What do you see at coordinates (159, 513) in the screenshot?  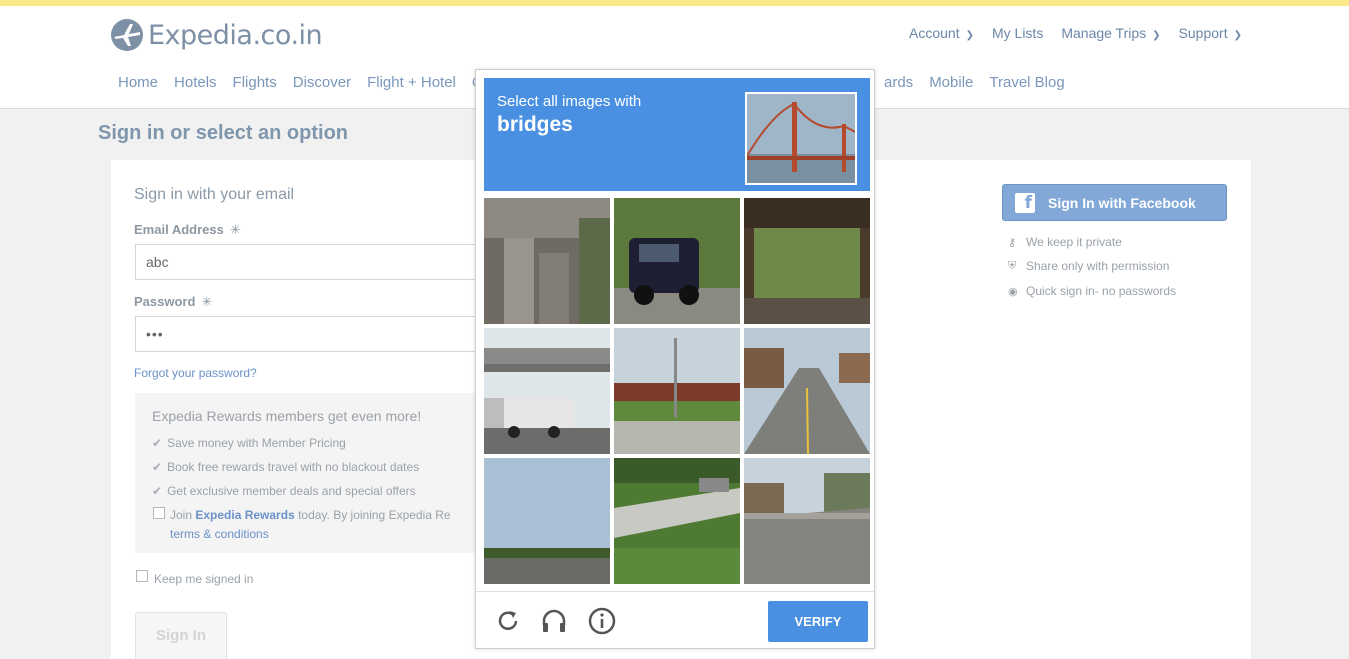 I see `join-rewards-checkbox` at bounding box center [159, 513].